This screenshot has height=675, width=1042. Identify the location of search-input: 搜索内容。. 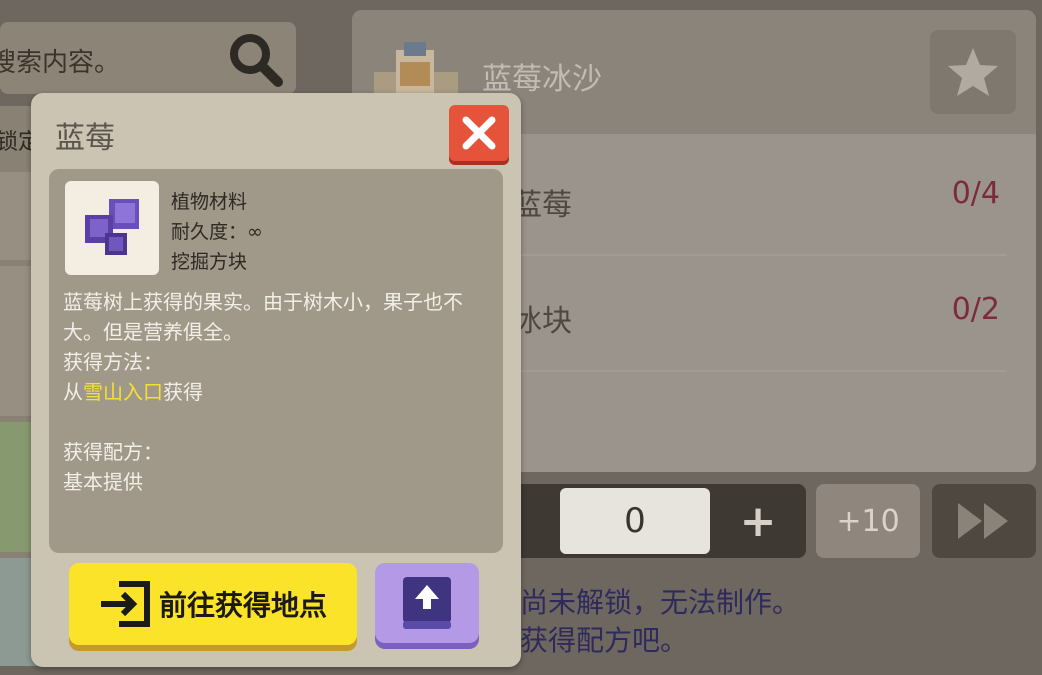
(60, 60).